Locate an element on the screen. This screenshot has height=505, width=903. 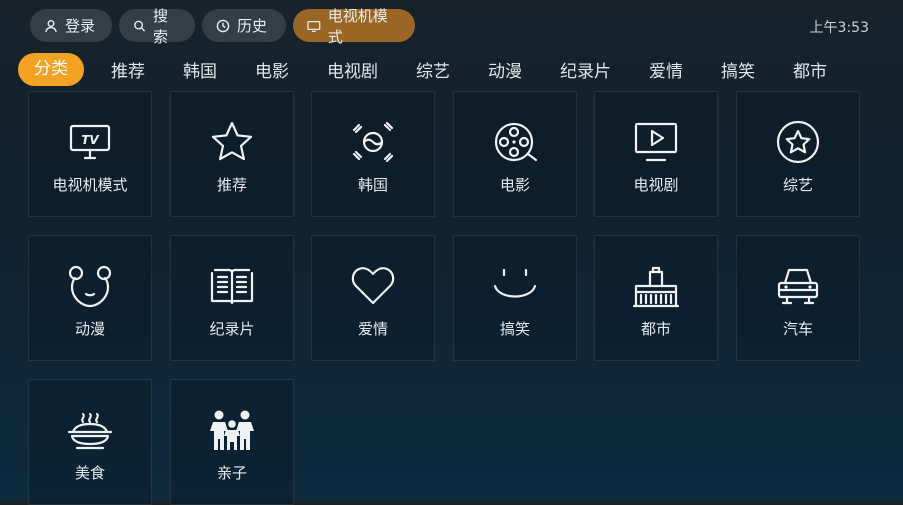
card-documentary: 纪录片 is located at coordinates (232, 298).